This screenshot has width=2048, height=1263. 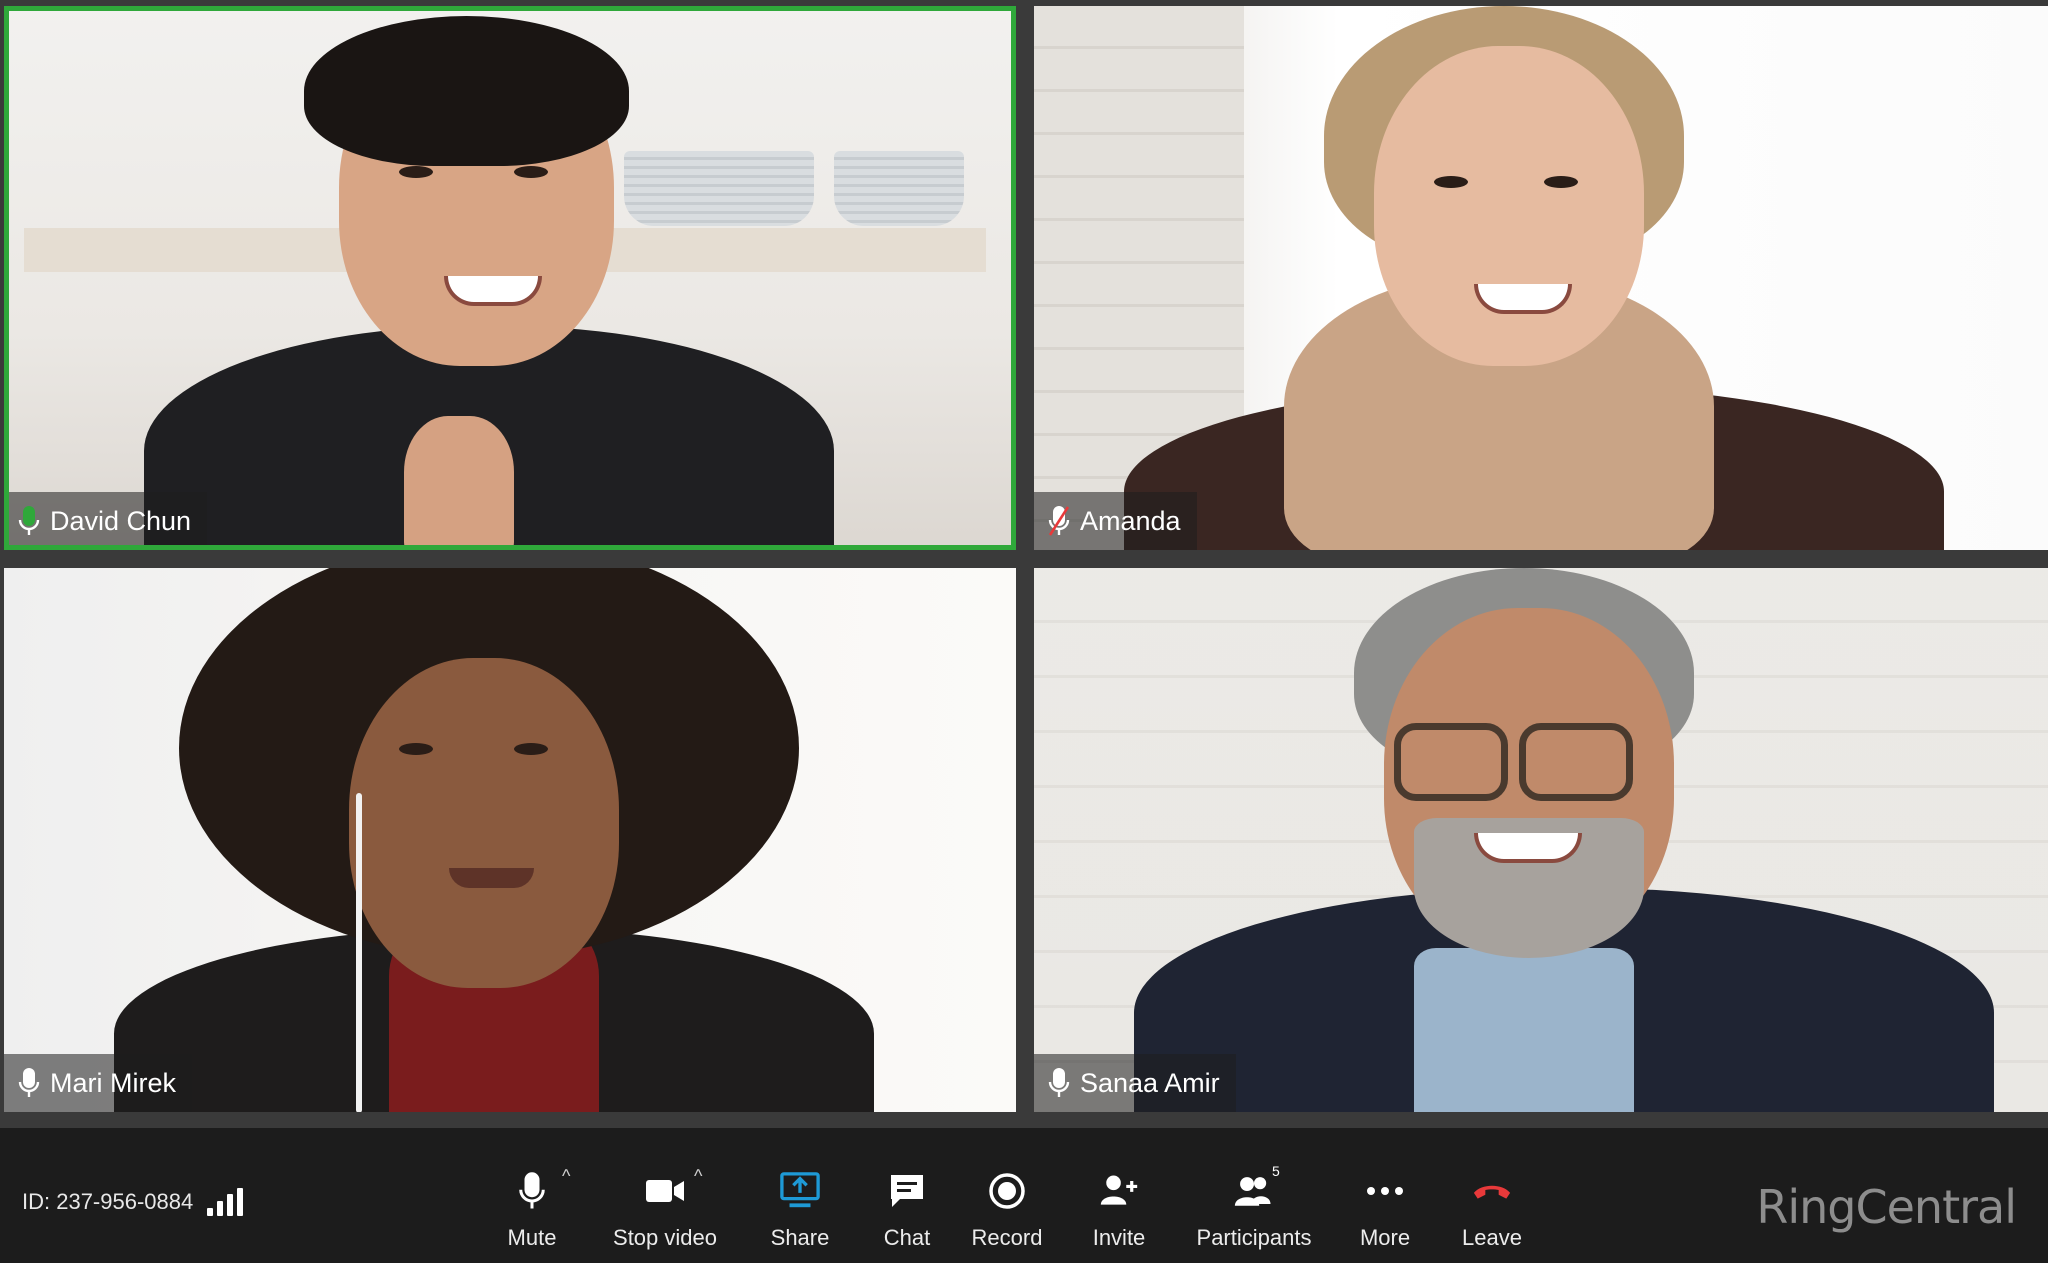 I want to click on mute-button: ^ Mute, so click(x=532, y=1195).